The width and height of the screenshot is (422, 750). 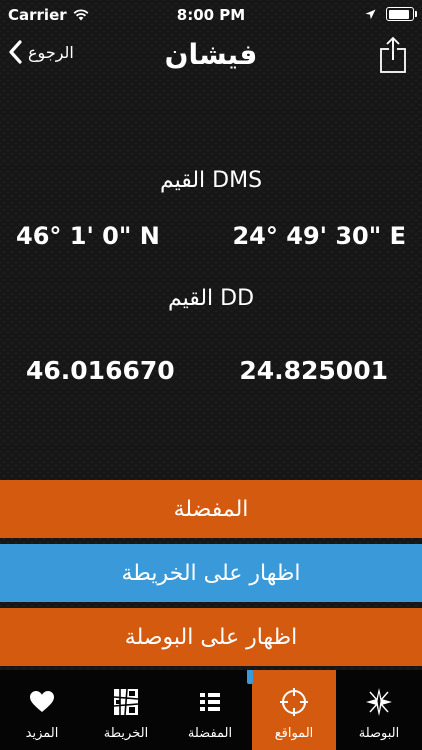 I want to click on crosshair-icon, so click(x=294, y=702).